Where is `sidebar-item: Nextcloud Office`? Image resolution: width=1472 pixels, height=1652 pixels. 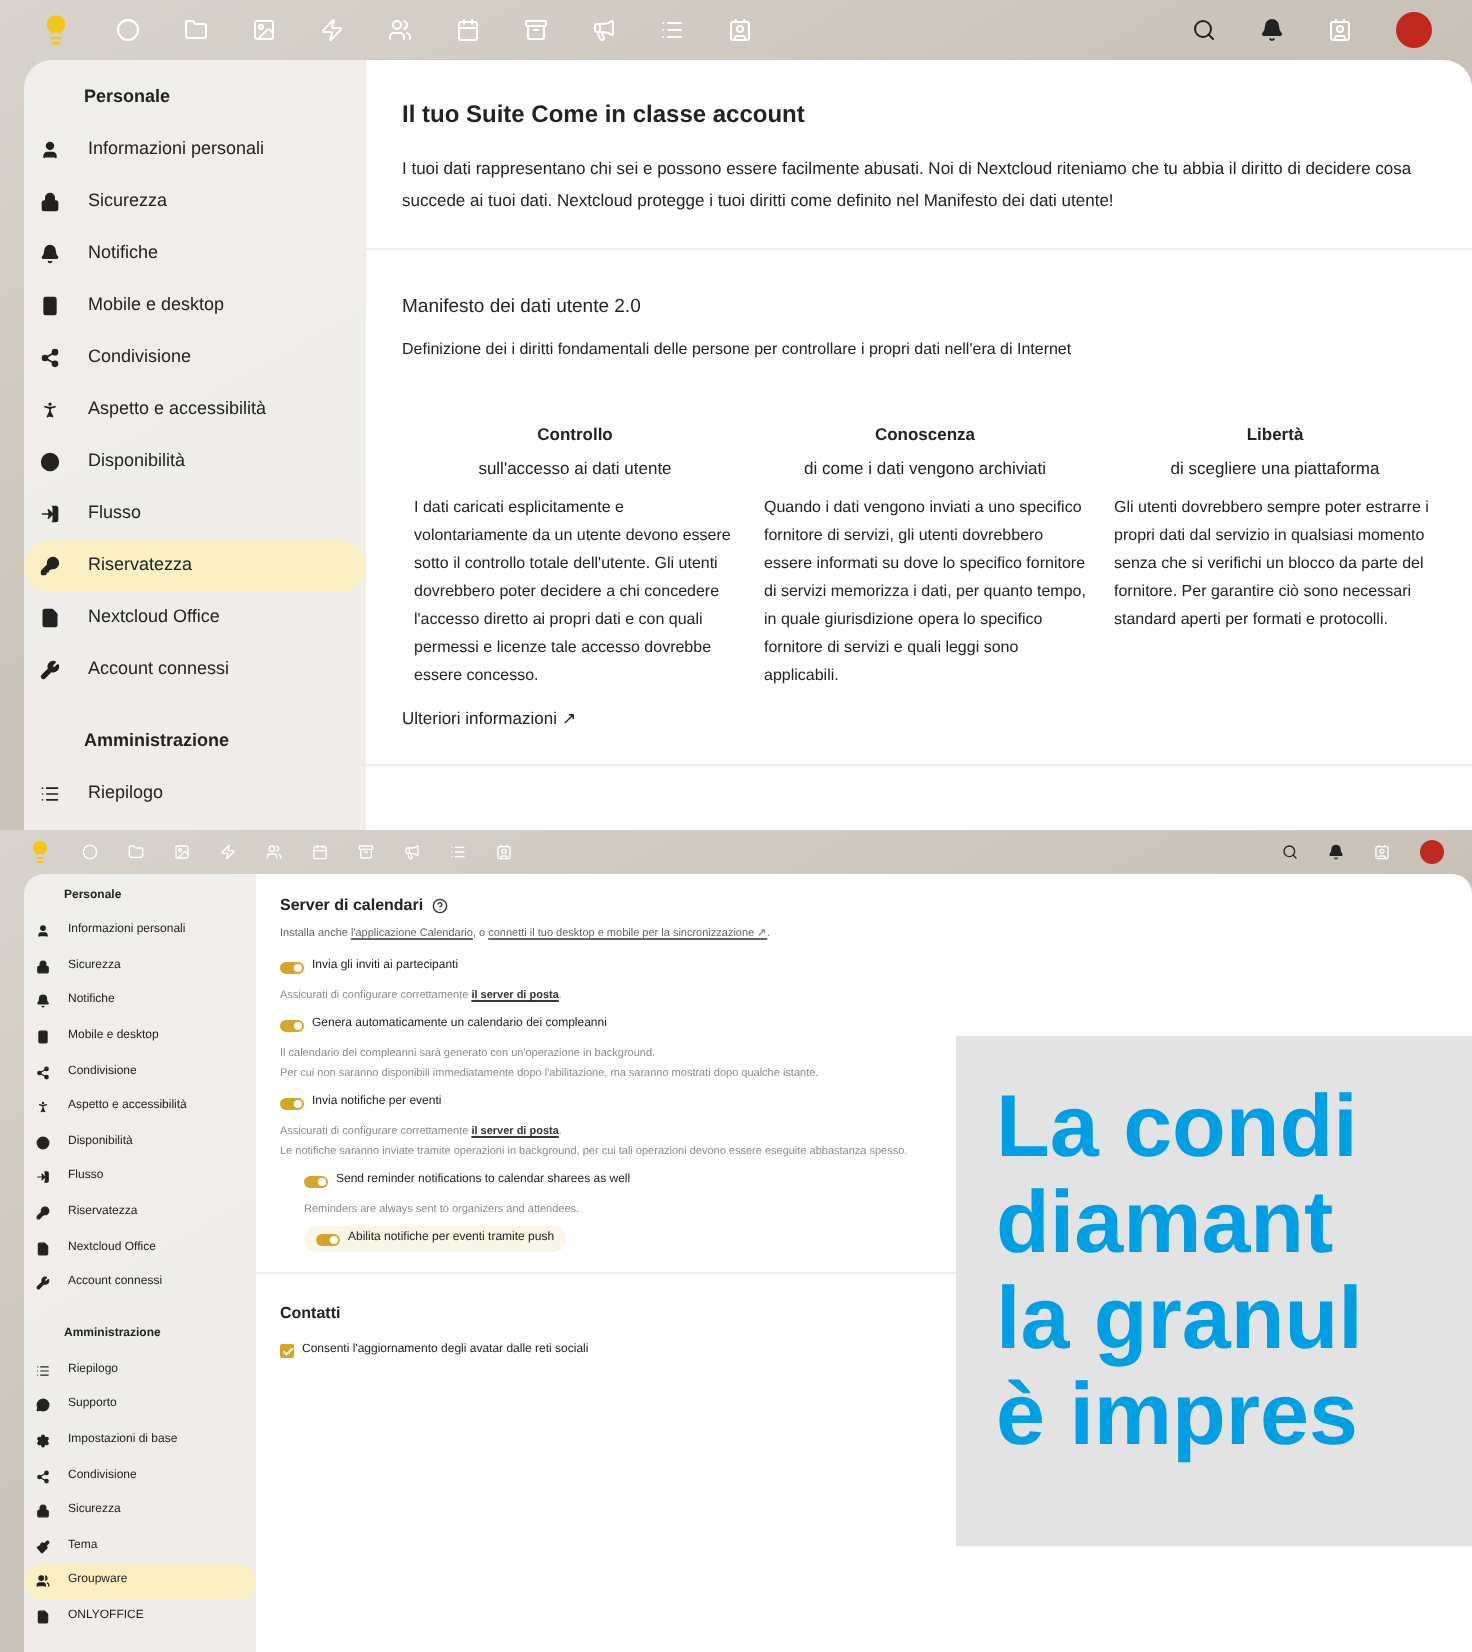
sidebar-item: Nextcloud Office is located at coordinates (195, 618).